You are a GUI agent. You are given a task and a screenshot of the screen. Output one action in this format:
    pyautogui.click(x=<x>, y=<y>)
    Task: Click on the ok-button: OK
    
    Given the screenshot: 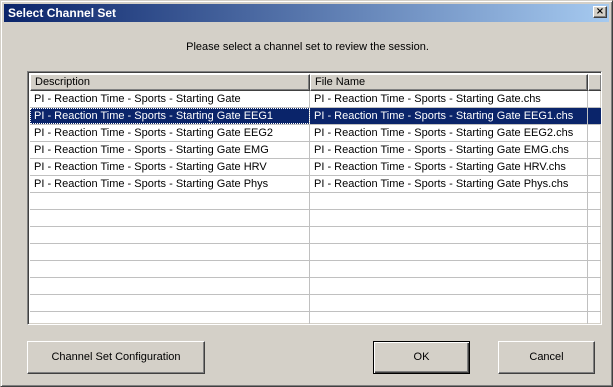 What is the action you would take?
    pyautogui.click(x=421, y=357)
    